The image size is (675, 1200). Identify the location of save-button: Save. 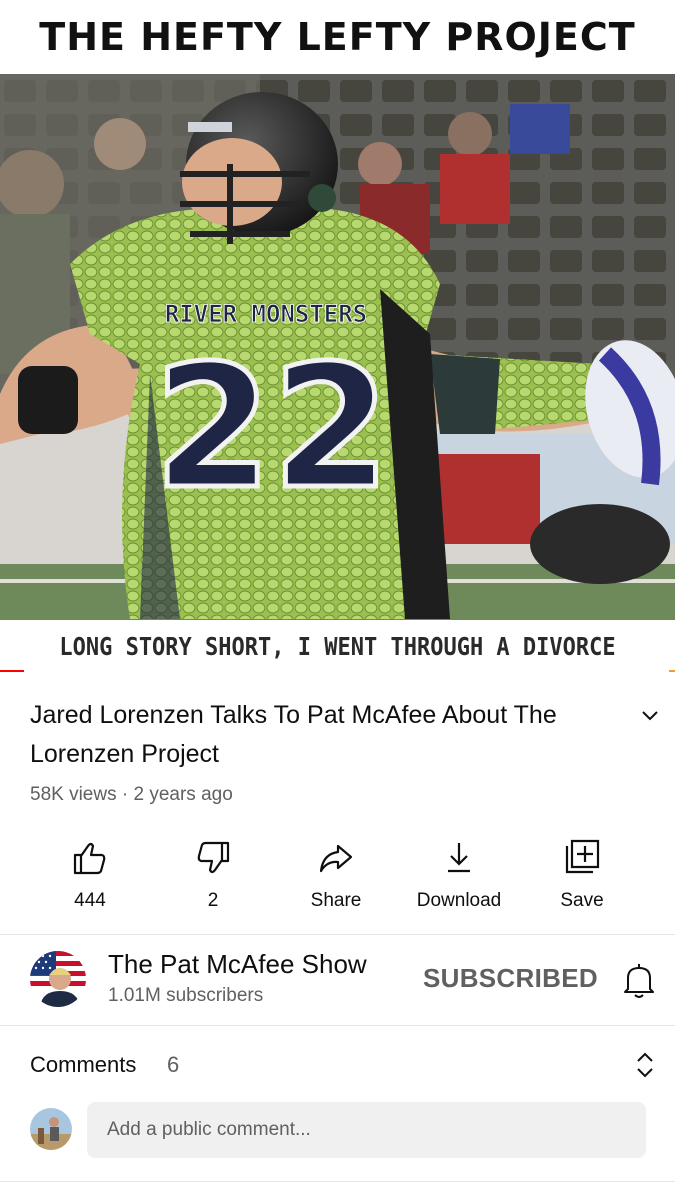
(582, 872).